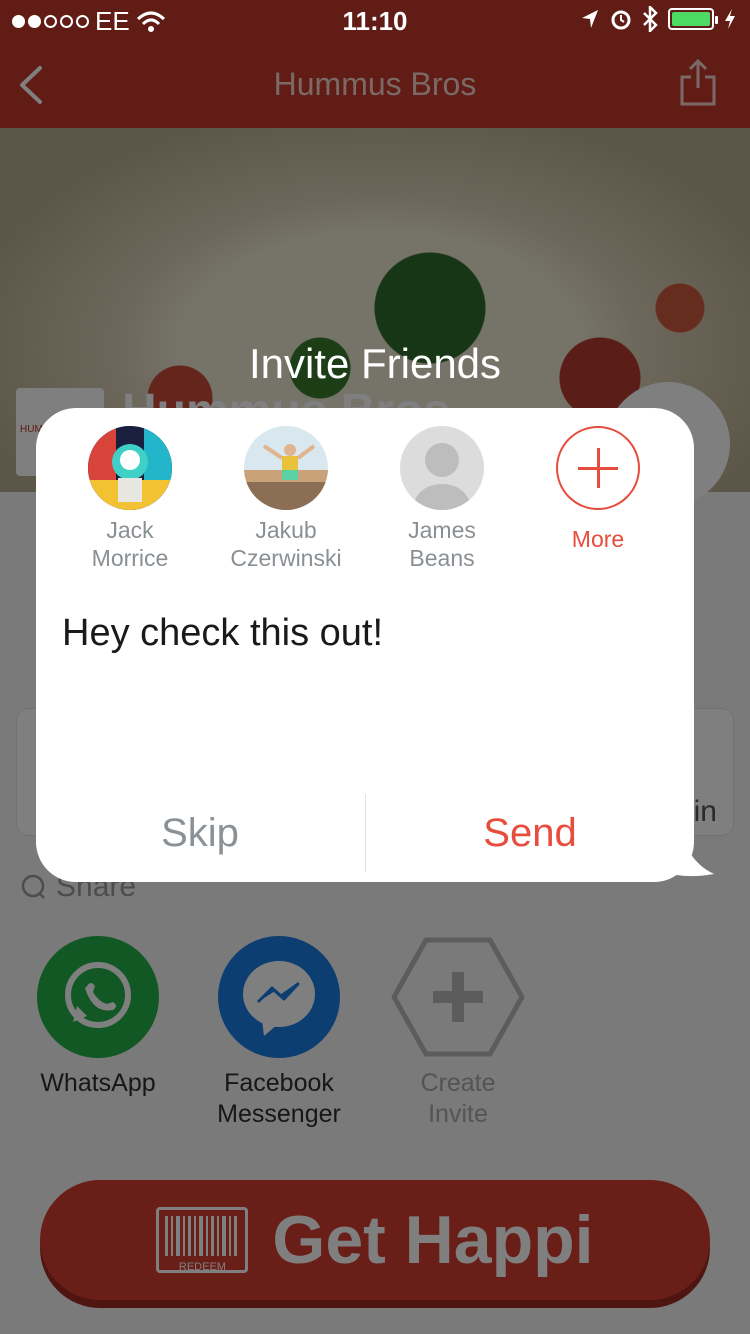 The height and width of the screenshot is (1334, 750). I want to click on friend-item: Jack Morrice, so click(130, 499).